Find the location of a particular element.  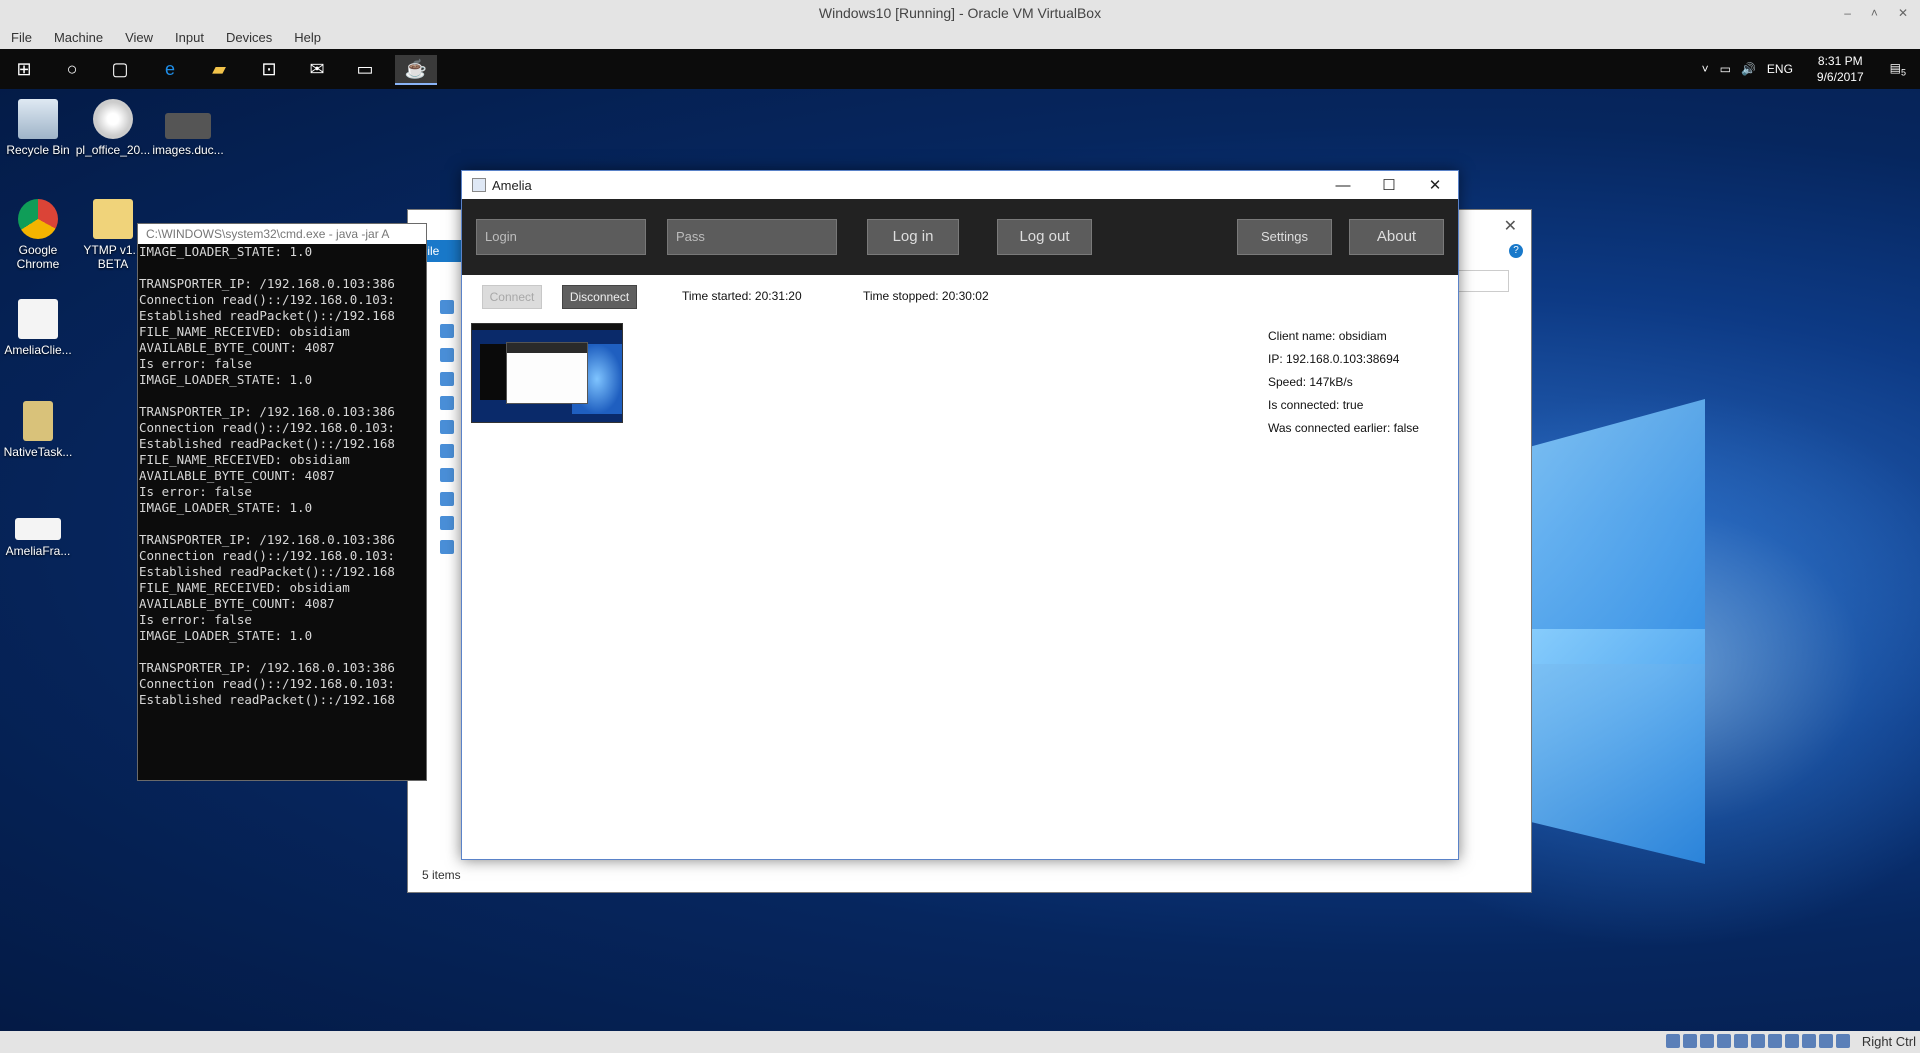

cmd-line: Connection read()::/192.168.0.103: is located at coordinates (267, 299).